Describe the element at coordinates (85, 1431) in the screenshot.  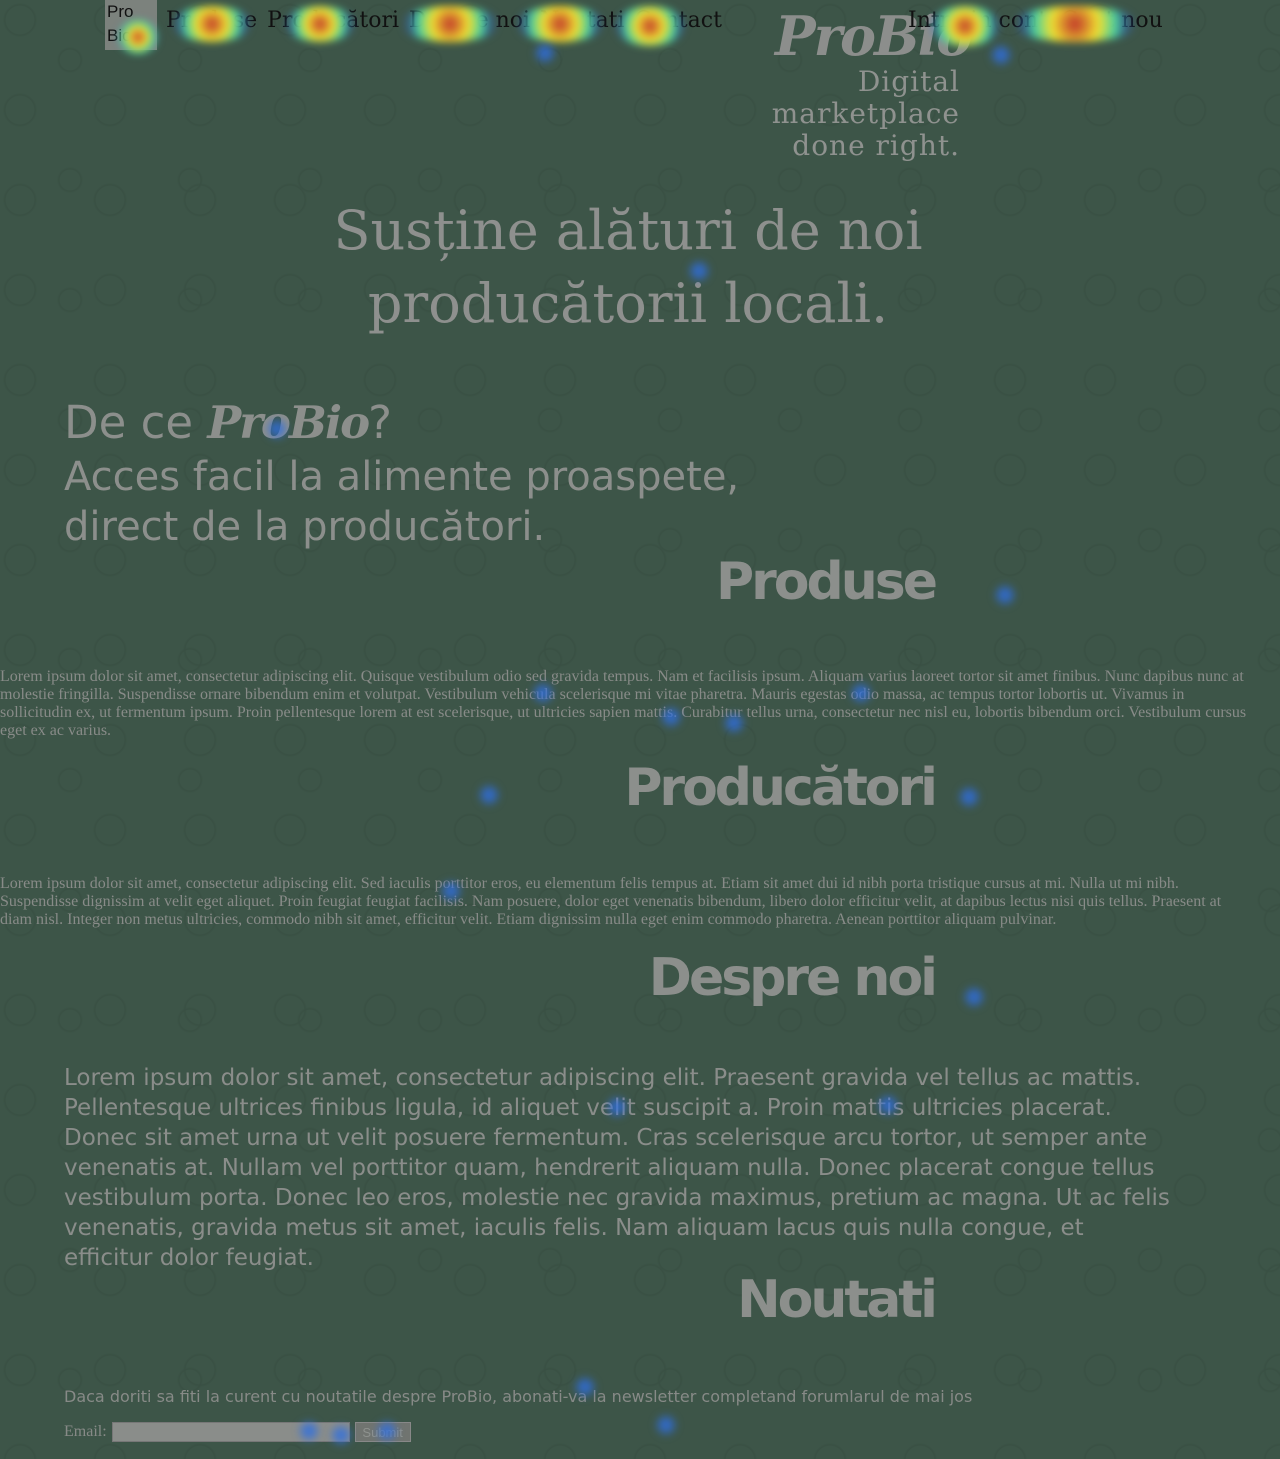
I see `email-label: Email:` at that location.